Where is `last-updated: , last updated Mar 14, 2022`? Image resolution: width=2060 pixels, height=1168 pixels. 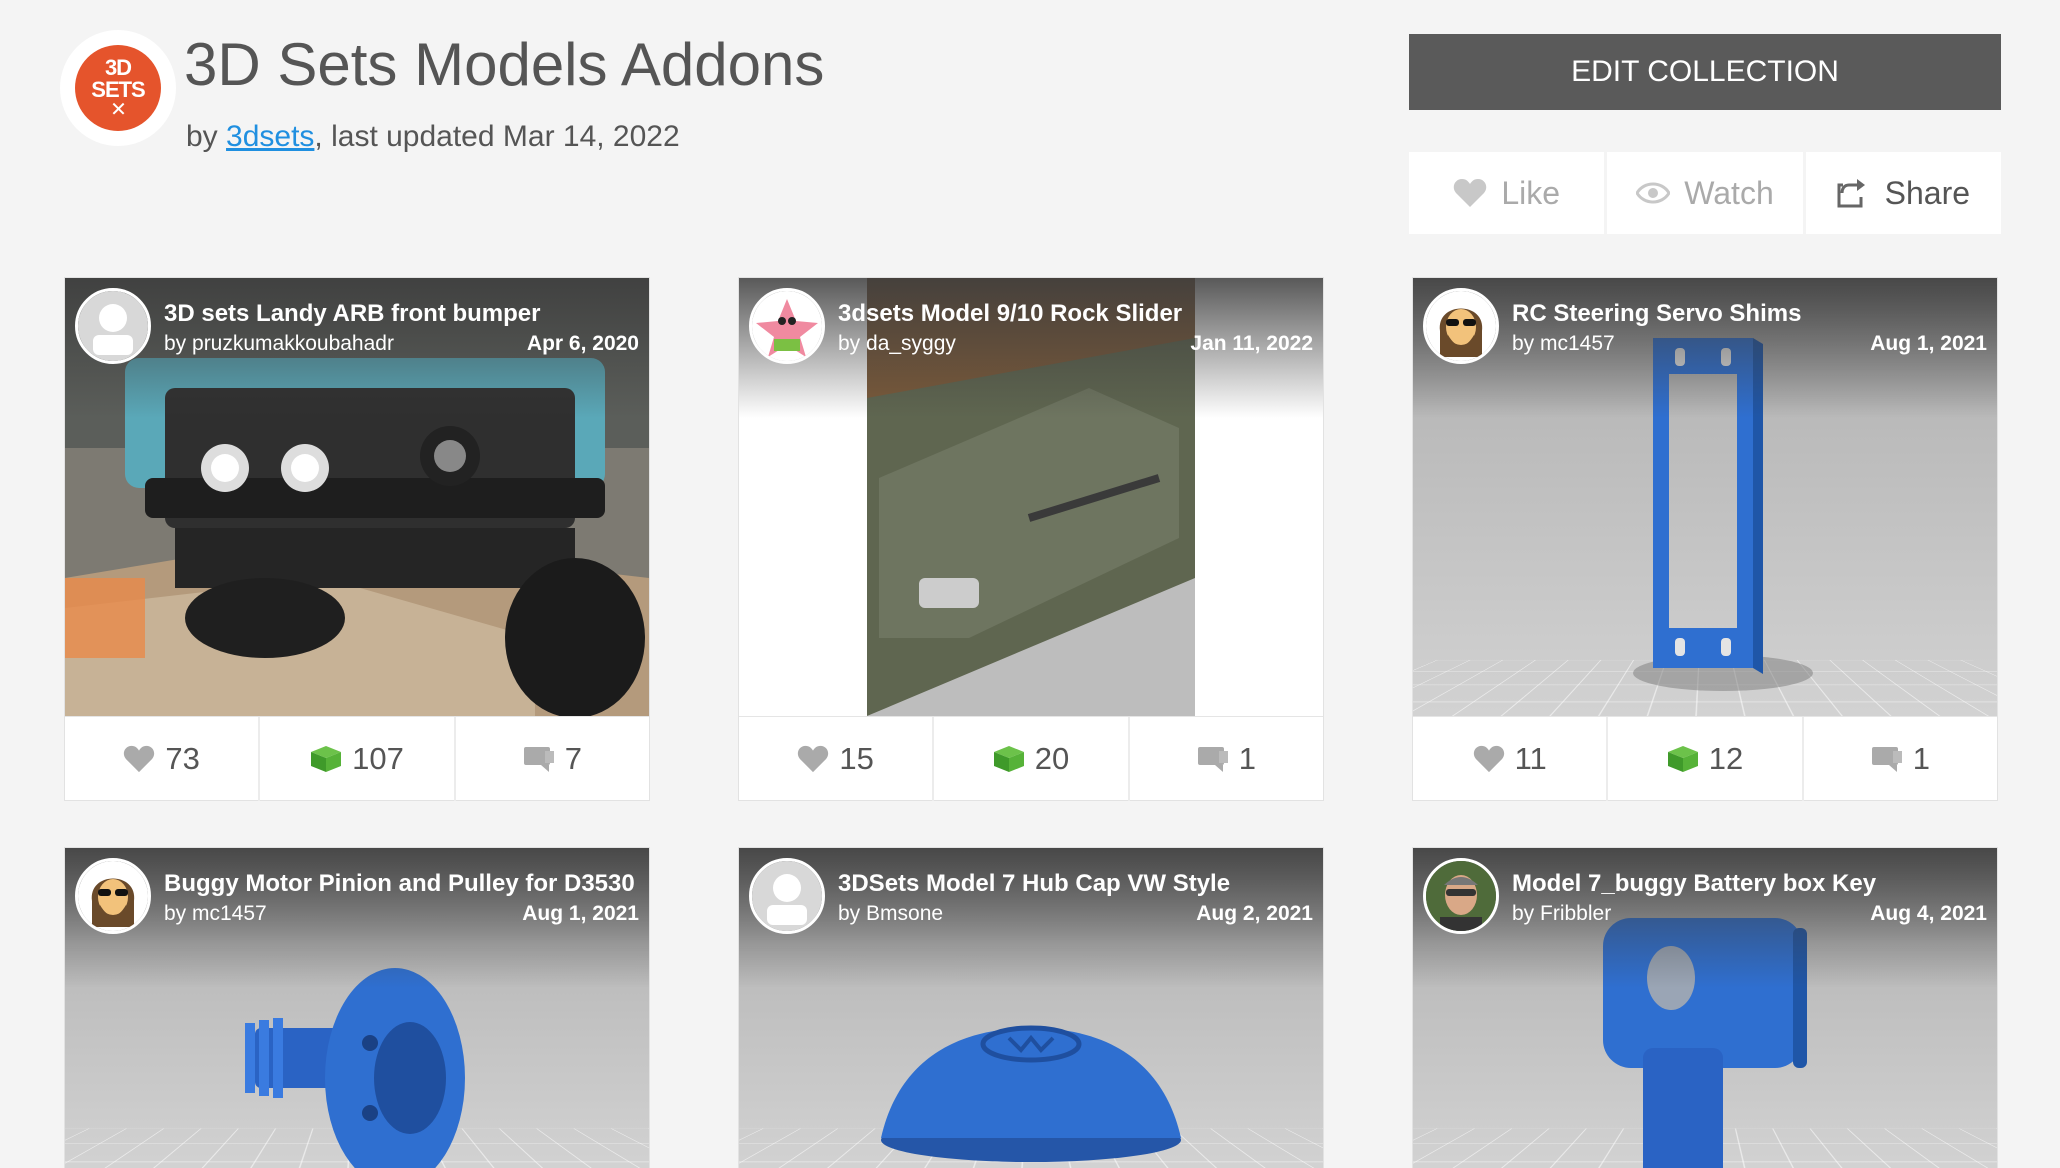
last-updated: , last updated Mar 14, 2022 is located at coordinates (497, 136).